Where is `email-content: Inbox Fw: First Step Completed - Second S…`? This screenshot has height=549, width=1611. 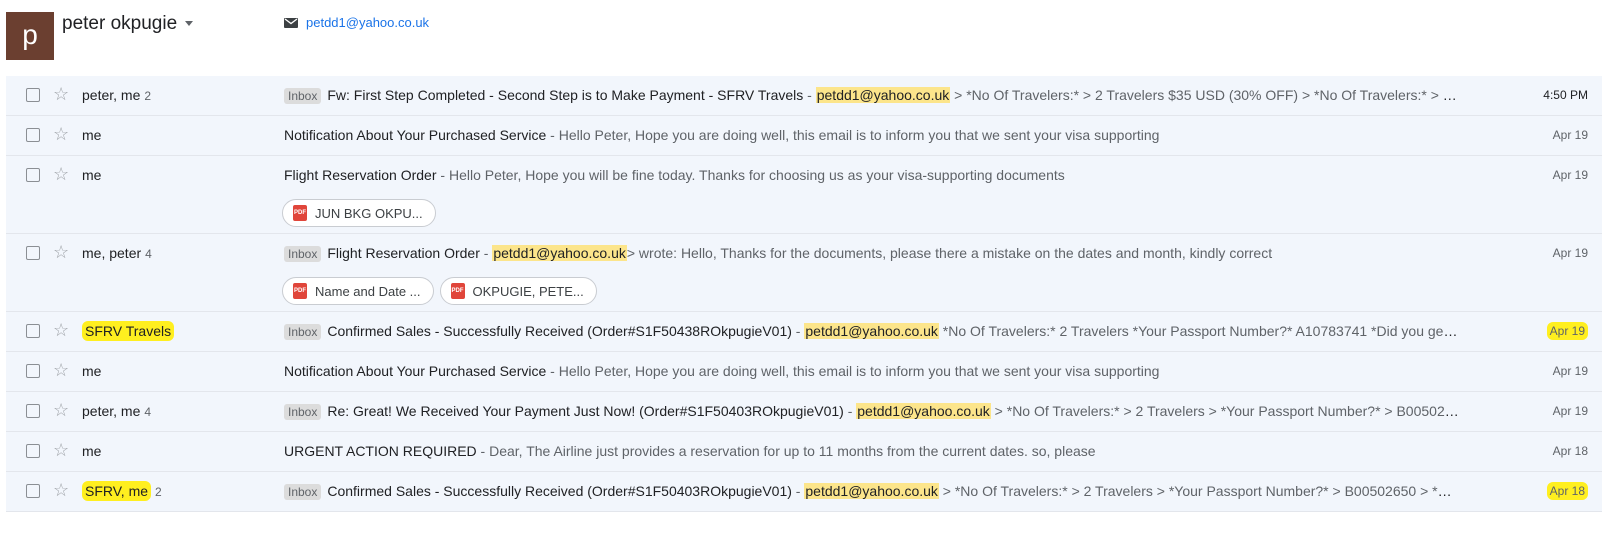 email-content: Inbox Fw: First Step Completed - Second S… is located at coordinates (871, 95).